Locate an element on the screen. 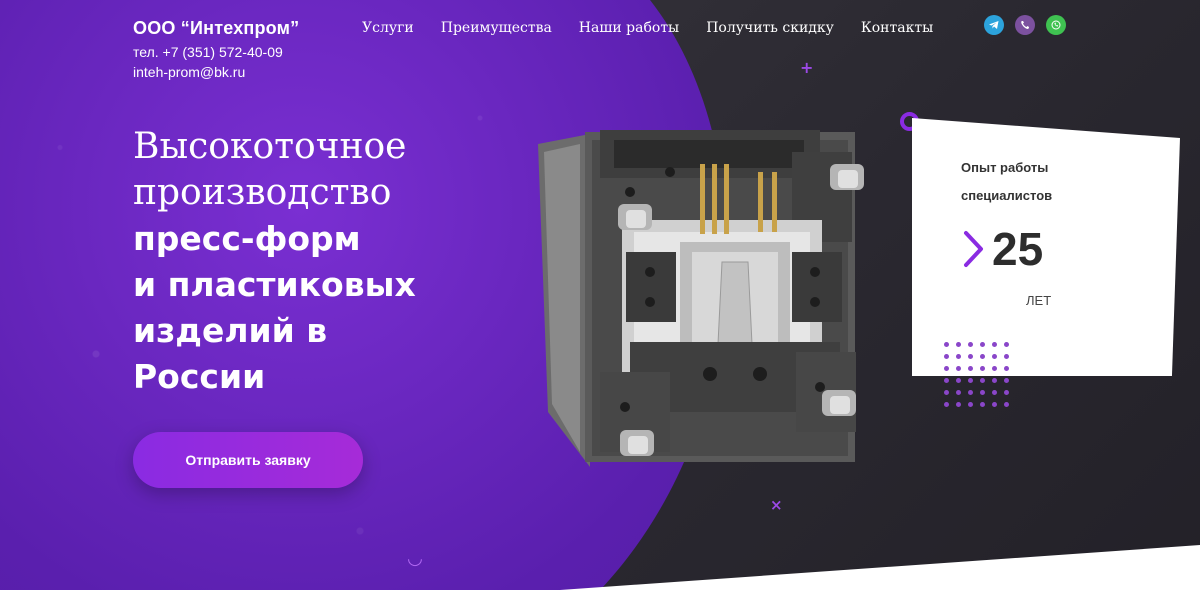  card-label-line: Опыт работы is located at coordinates (1005, 167).